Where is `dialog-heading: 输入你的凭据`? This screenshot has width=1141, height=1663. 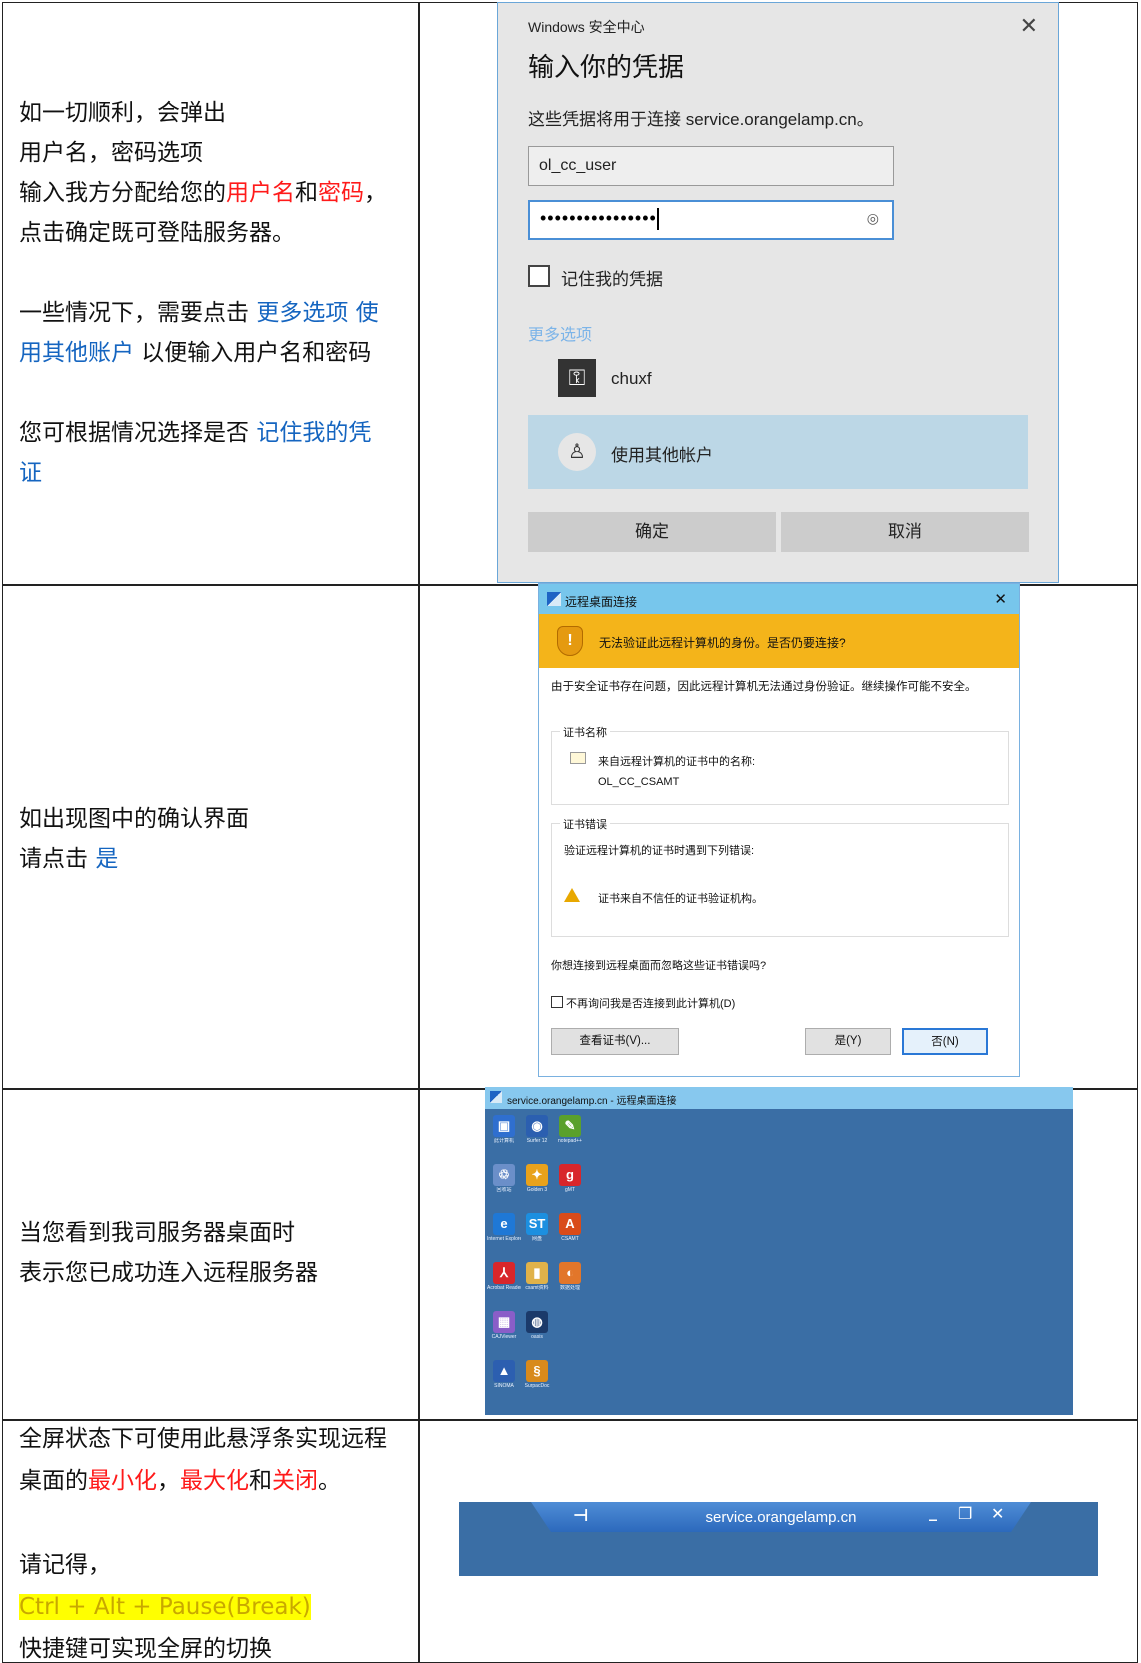
dialog-heading: 输入你的凭据 is located at coordinates (606, 67).